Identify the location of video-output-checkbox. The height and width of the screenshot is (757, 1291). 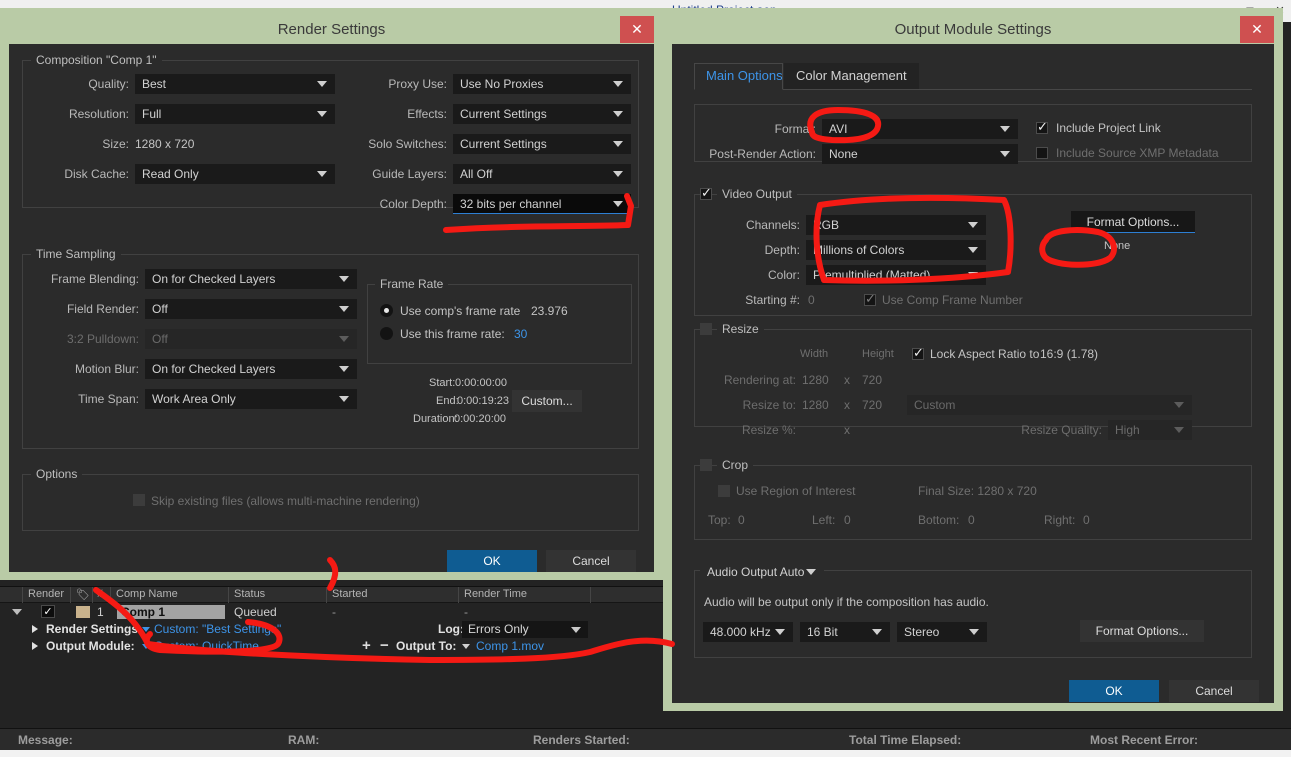
(706, 193).